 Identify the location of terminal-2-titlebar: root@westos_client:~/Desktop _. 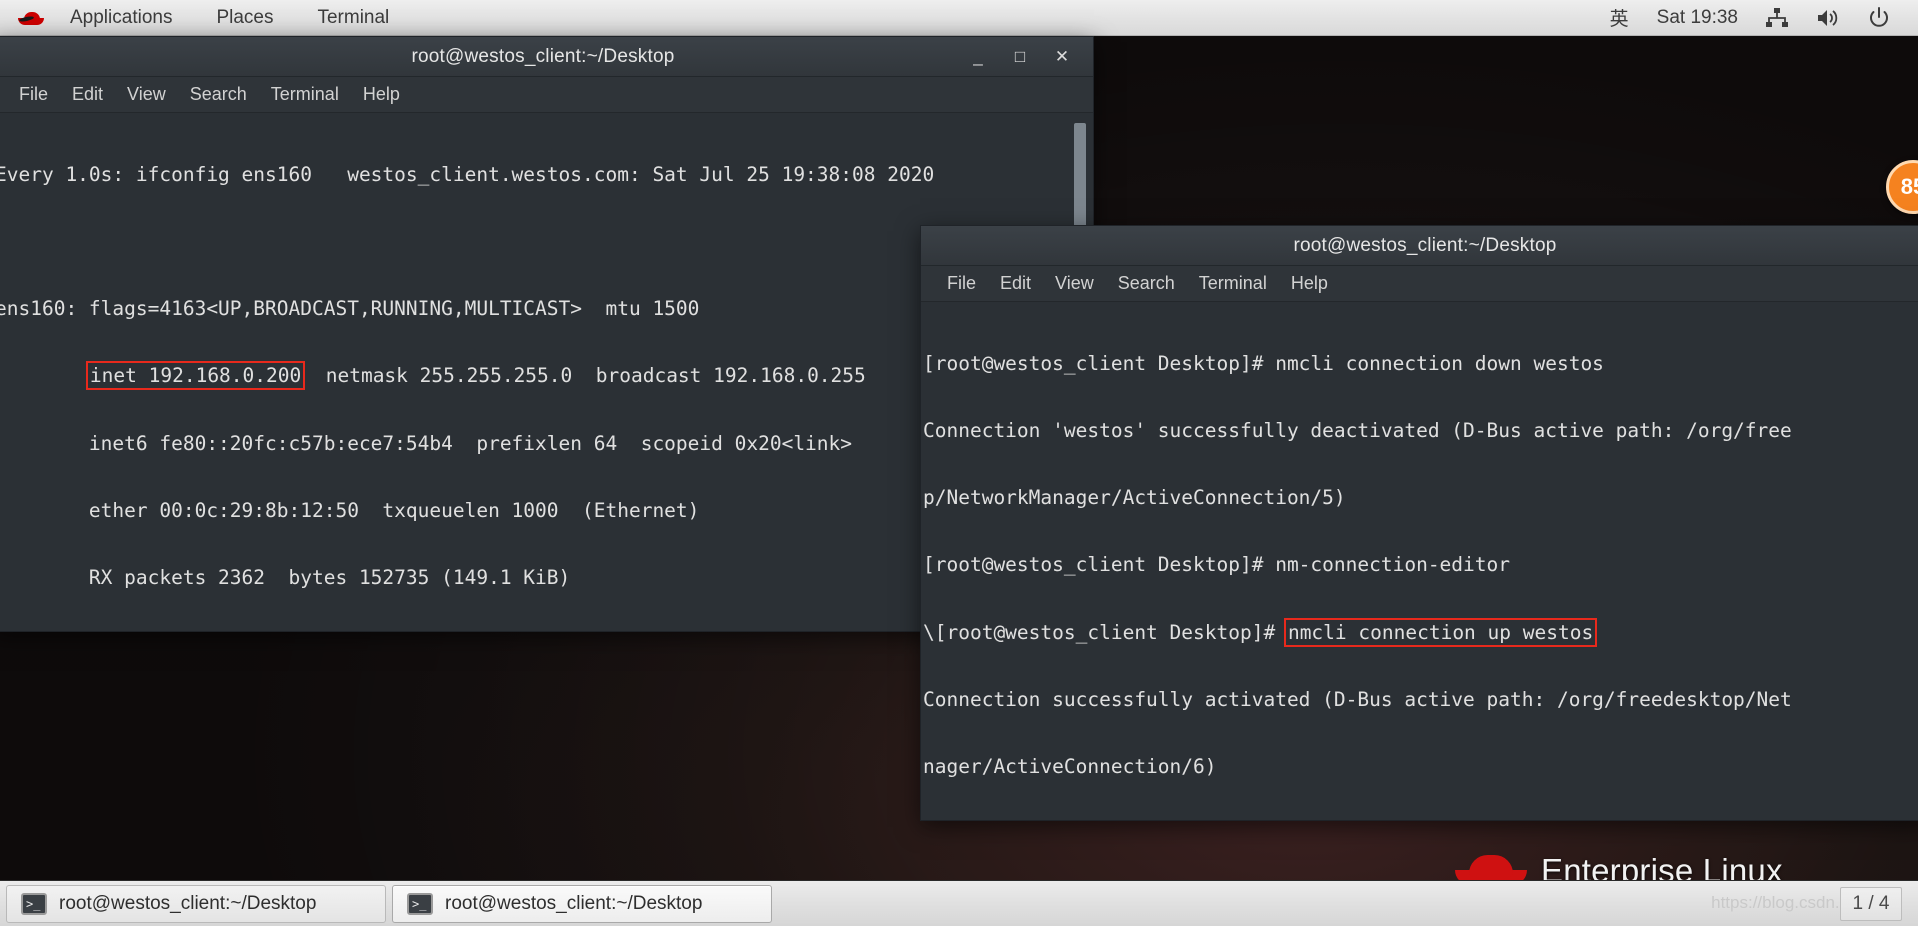
(1419, 246).